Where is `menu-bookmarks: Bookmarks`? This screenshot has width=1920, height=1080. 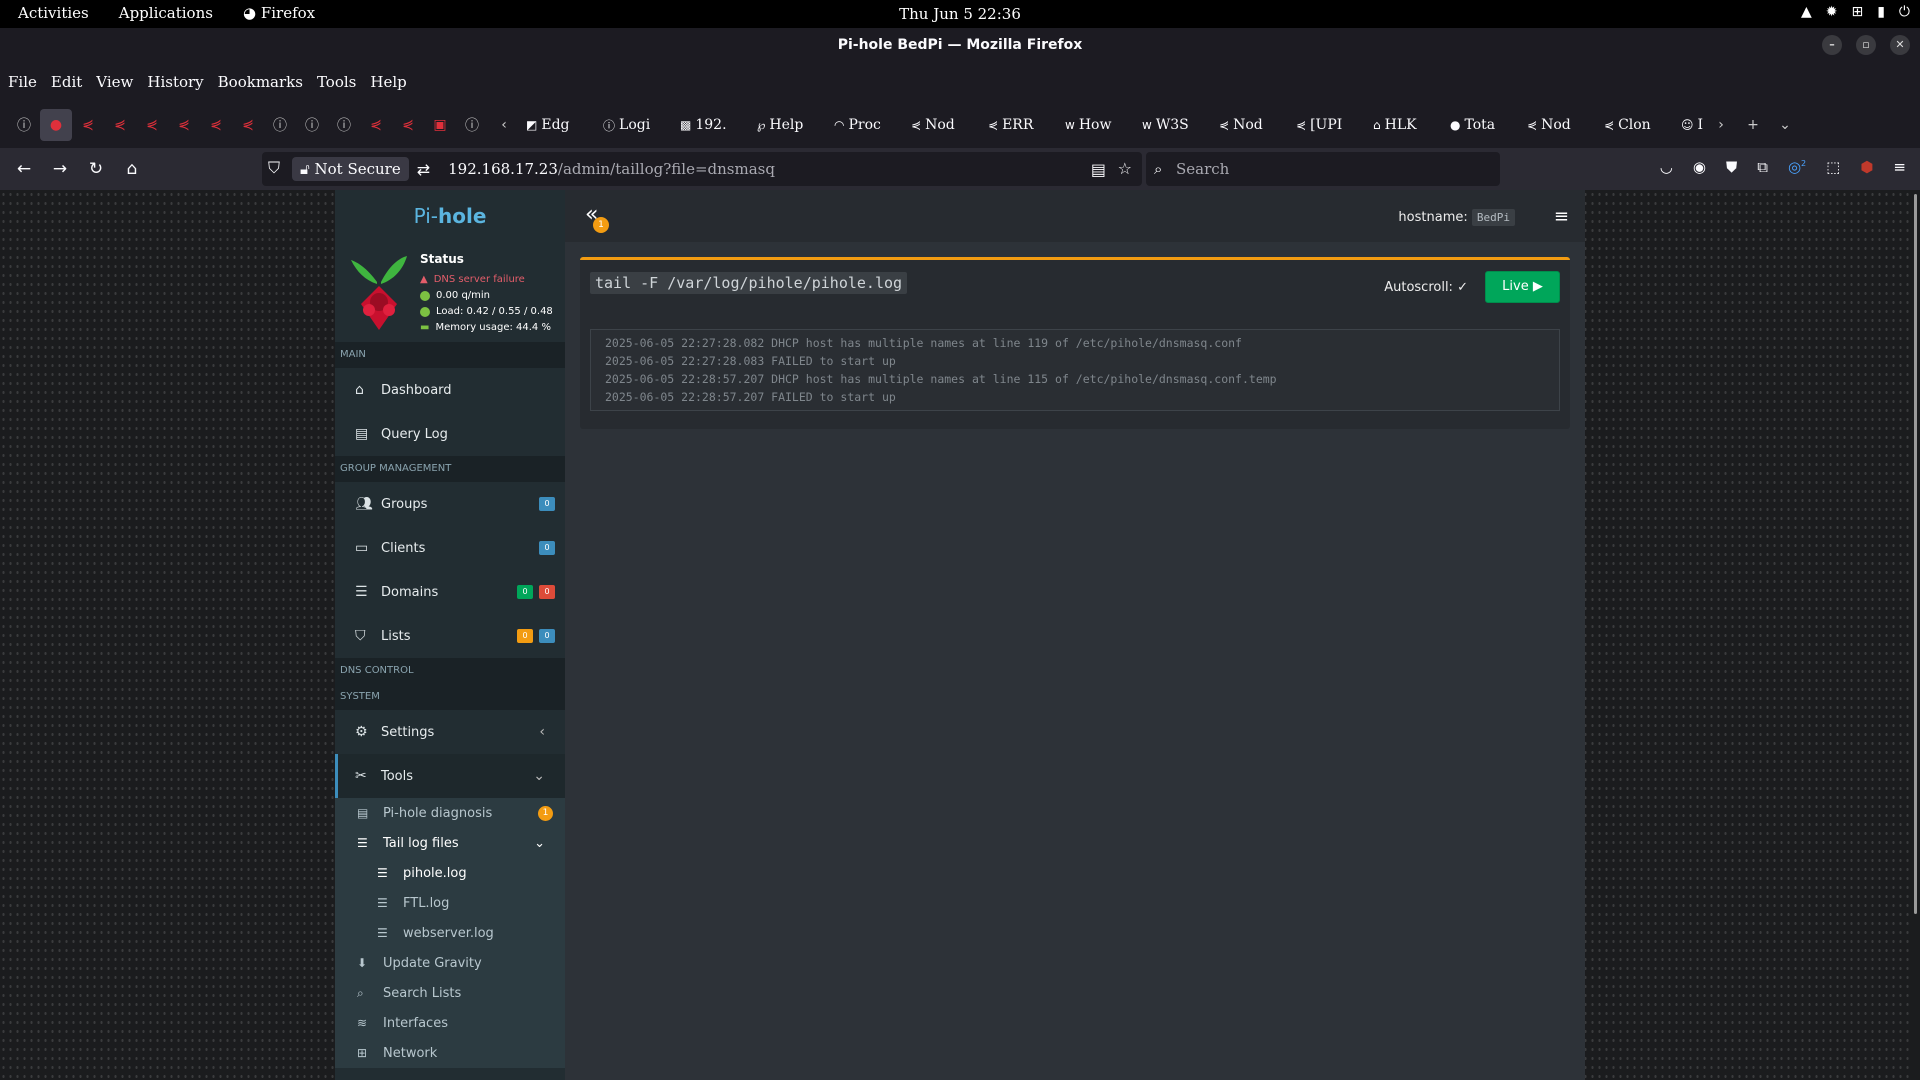 menu-bookmarks: Bookmarks is located at coordinates (260, 82).